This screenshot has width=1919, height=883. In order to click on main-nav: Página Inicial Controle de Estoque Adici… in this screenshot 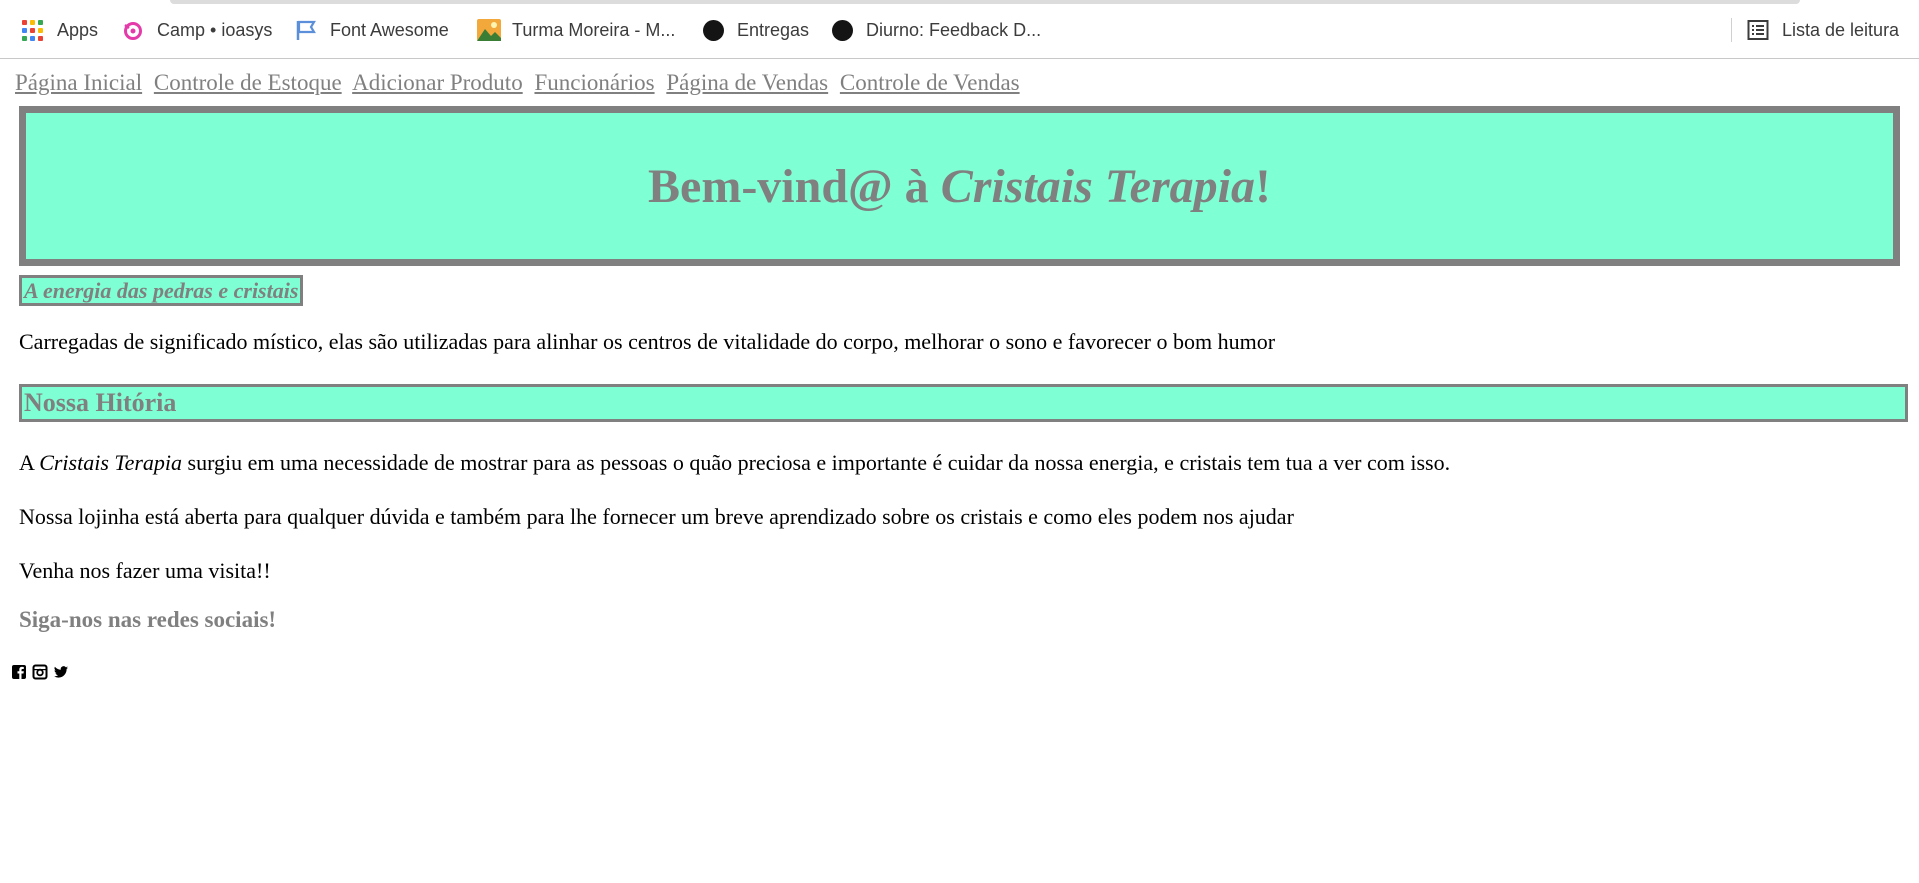, I will do `click(520, 83)`.